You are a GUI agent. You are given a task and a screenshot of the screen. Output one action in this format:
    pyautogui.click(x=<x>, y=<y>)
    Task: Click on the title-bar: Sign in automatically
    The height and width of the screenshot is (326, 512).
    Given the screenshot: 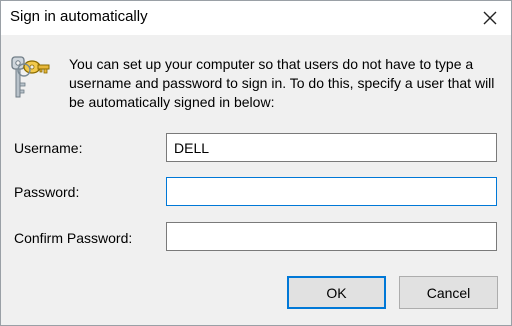 What is the action you would take?
    pyautogui.click(x=256, y=18)
    